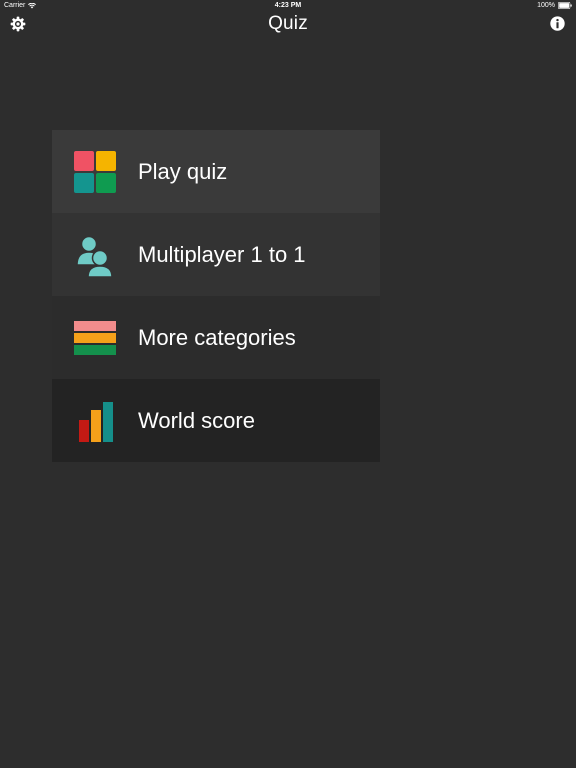  I want to click on battery-percent: 100%, so click(546, 5).